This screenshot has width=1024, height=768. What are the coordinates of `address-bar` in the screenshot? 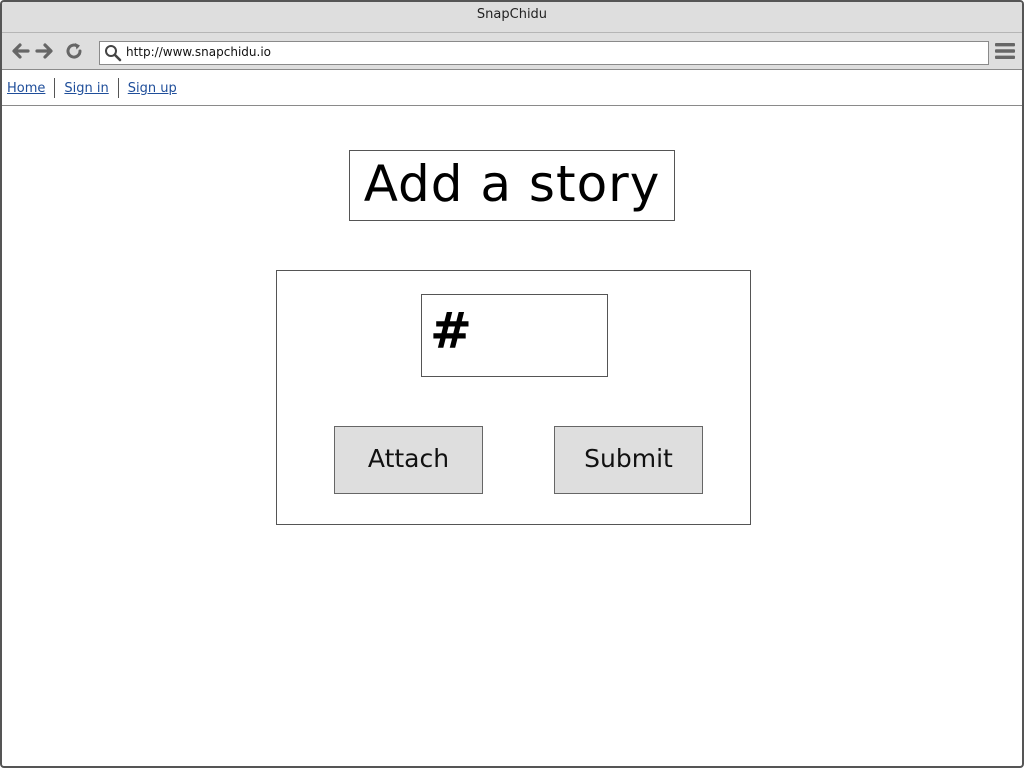 It's located at (544, 53).